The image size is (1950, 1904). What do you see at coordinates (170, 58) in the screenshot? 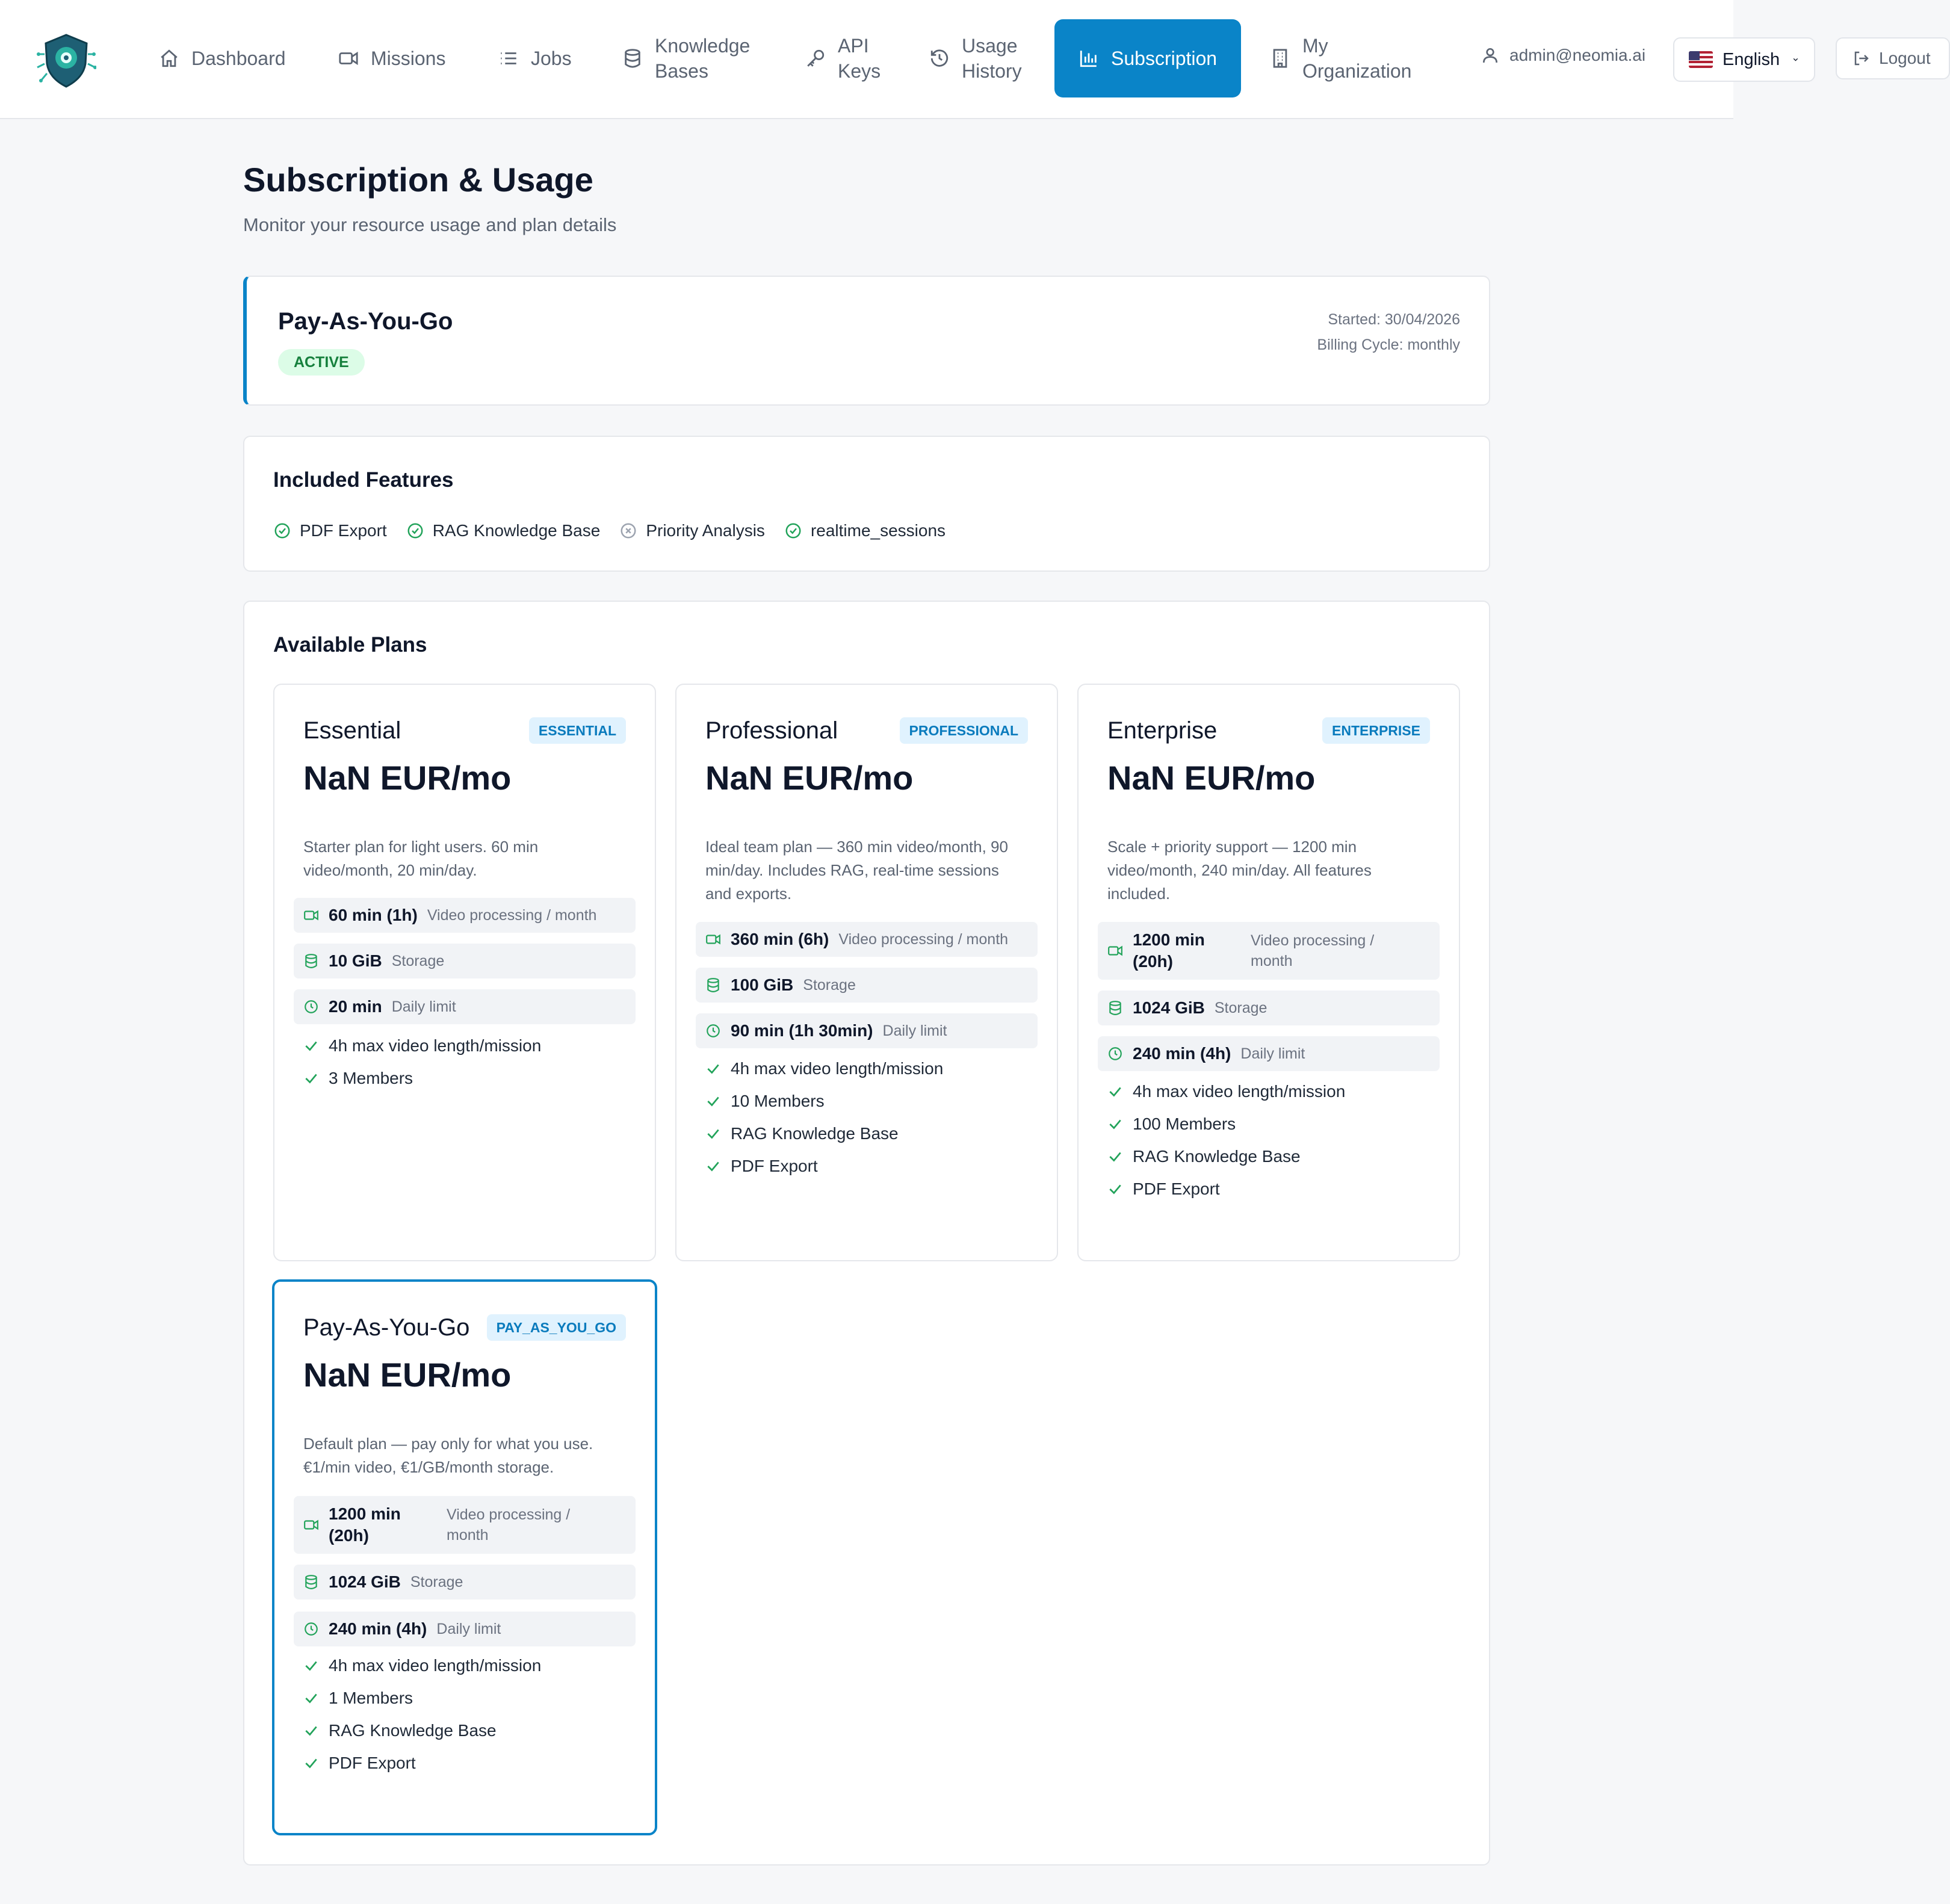
I see `home-icon` at bounding box center [170, 58].